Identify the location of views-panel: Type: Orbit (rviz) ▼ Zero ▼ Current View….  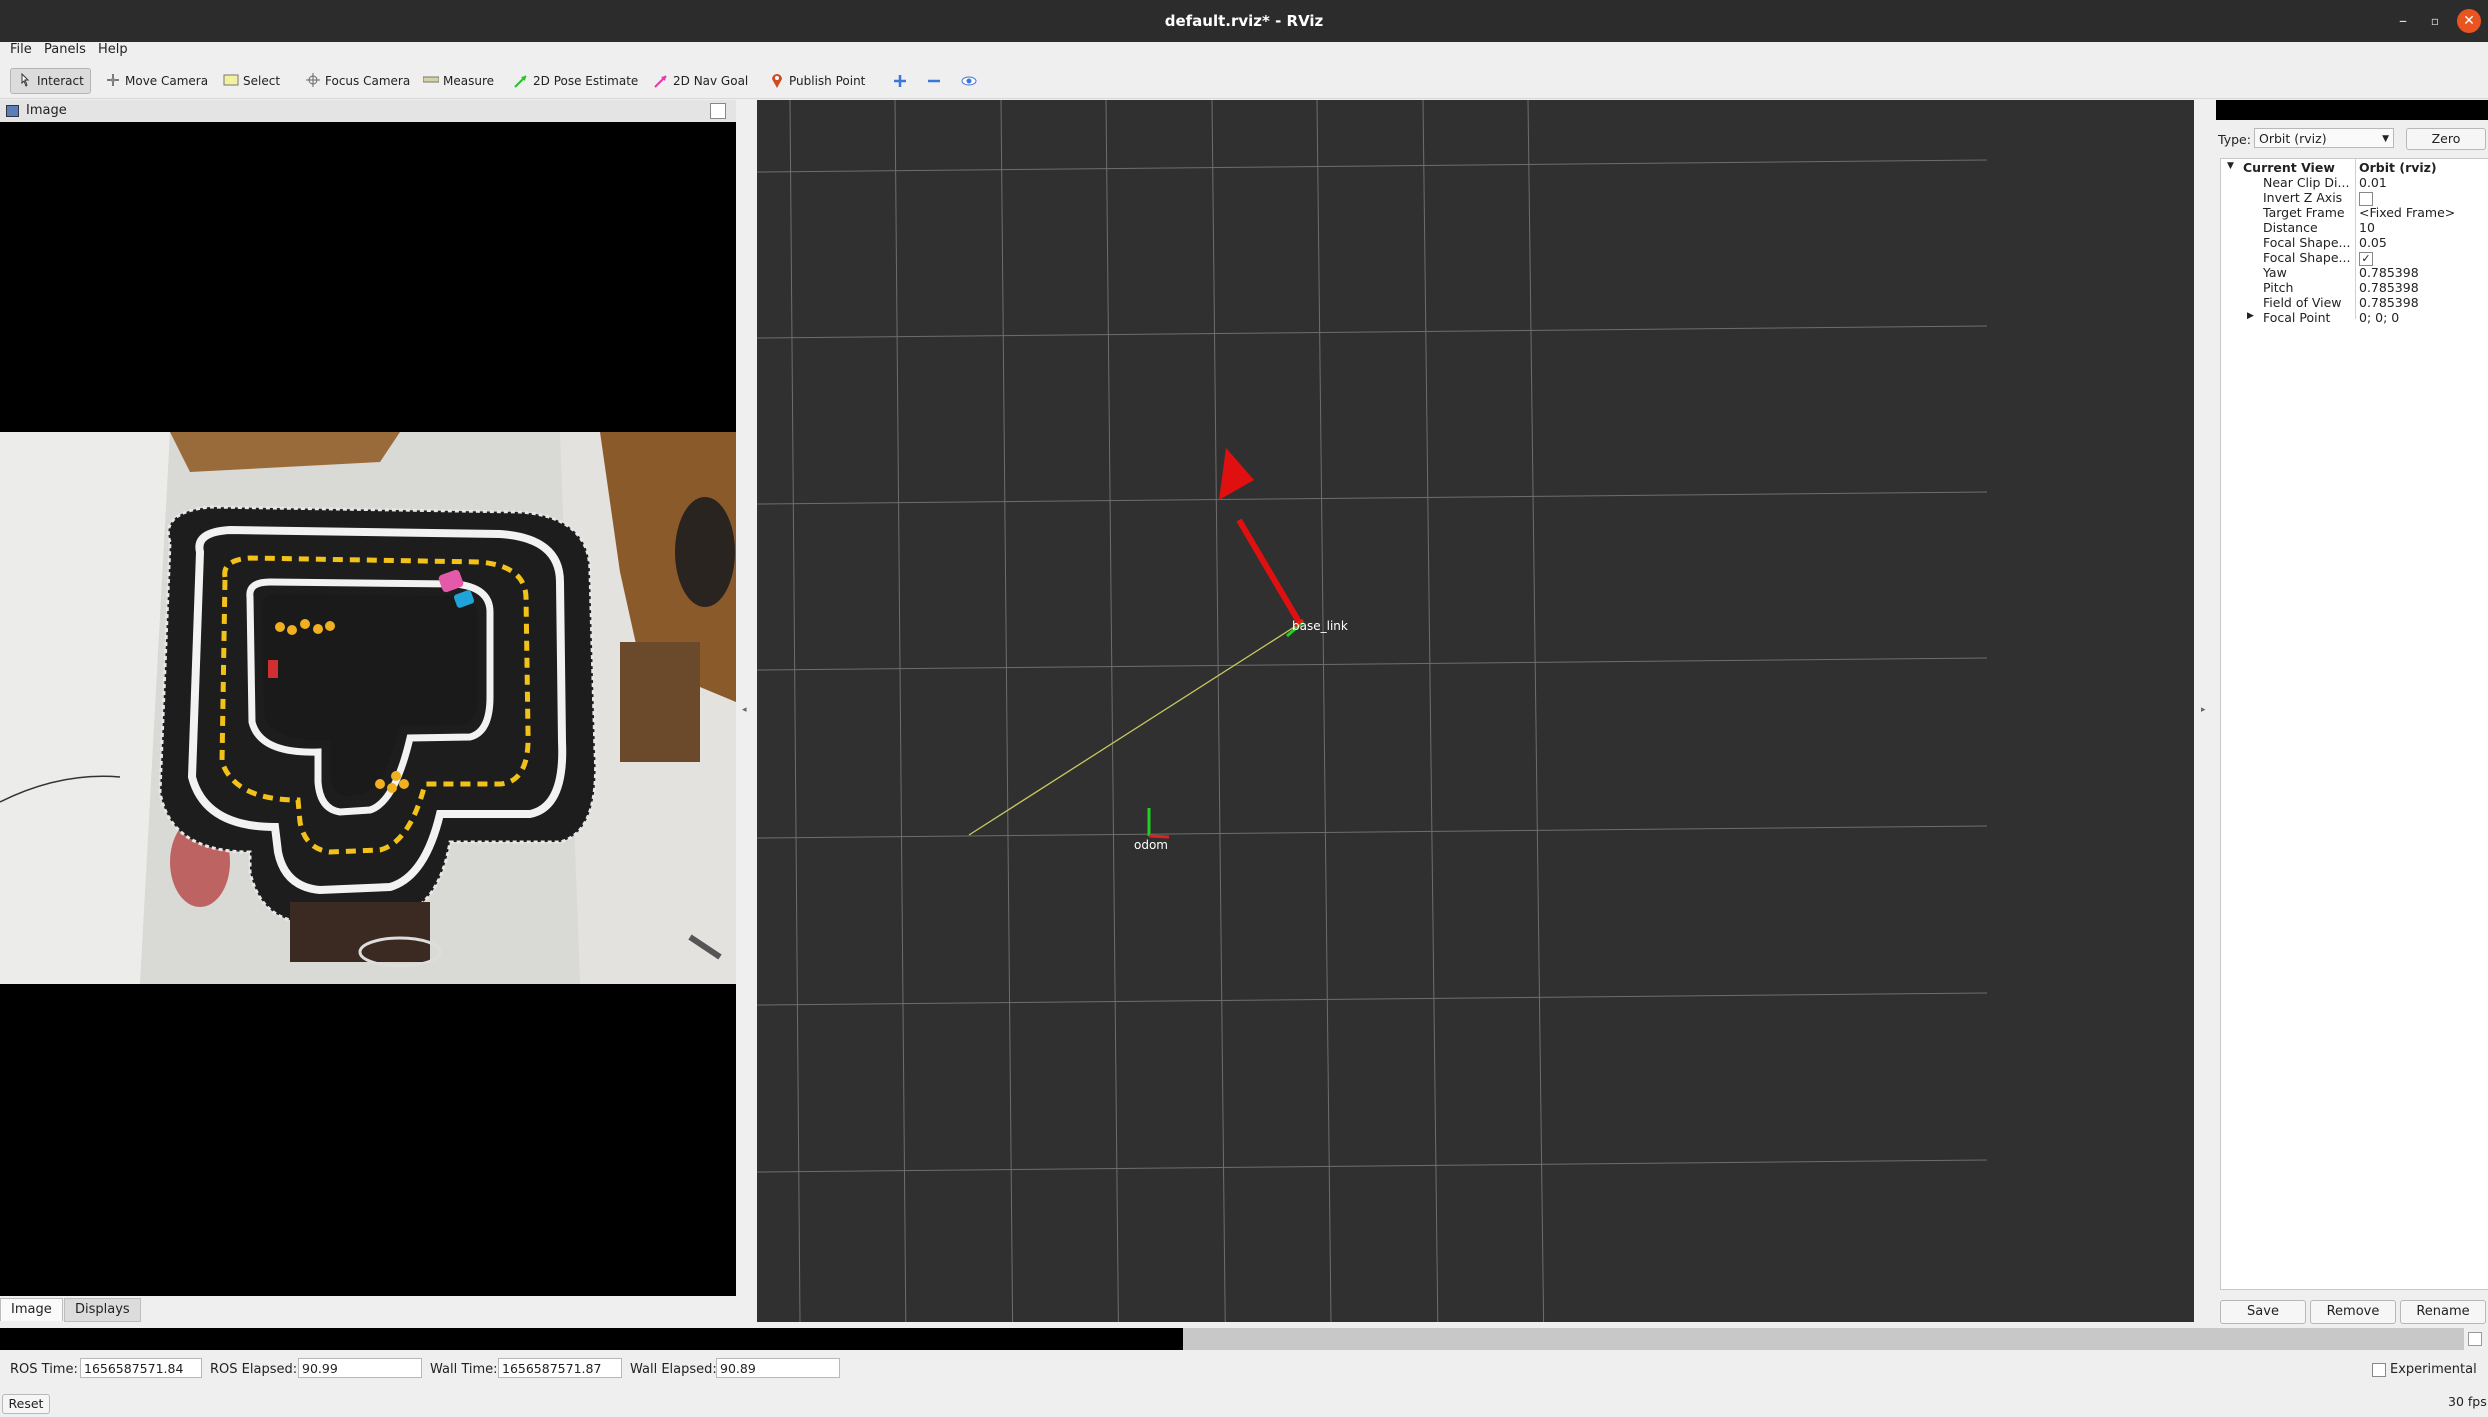
(2352, 712).